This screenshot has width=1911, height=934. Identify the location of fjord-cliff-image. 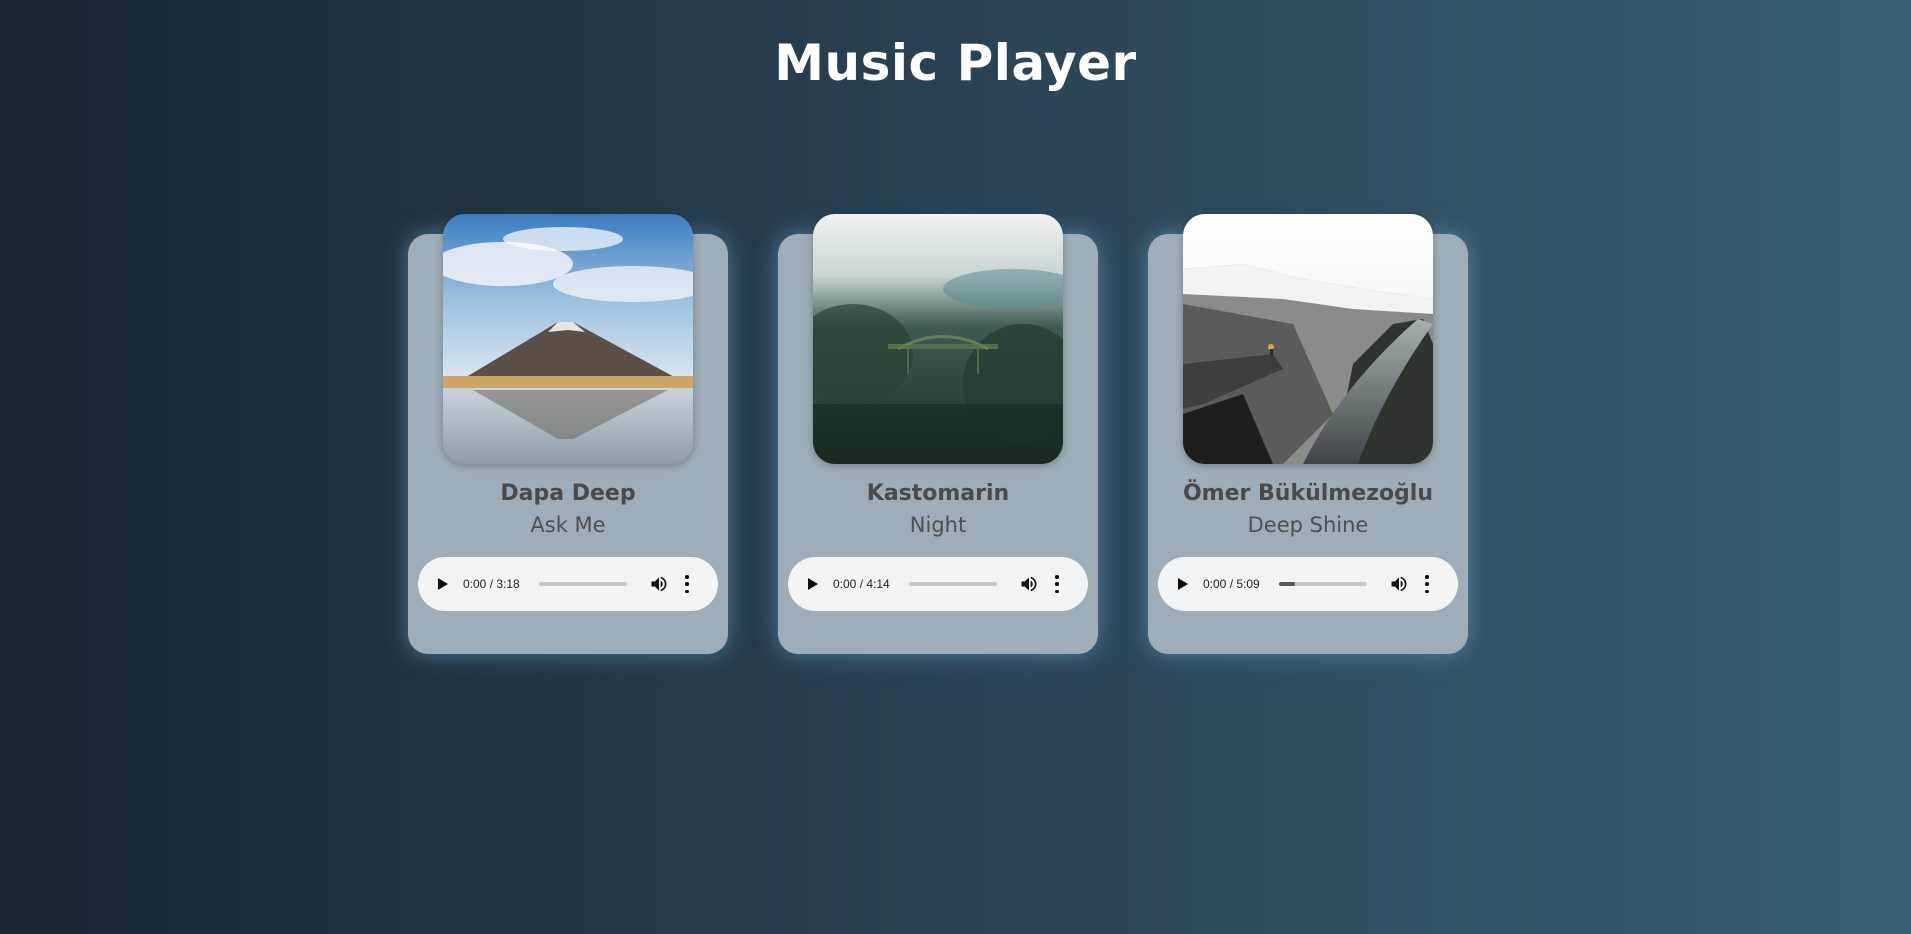
(1308, 339).